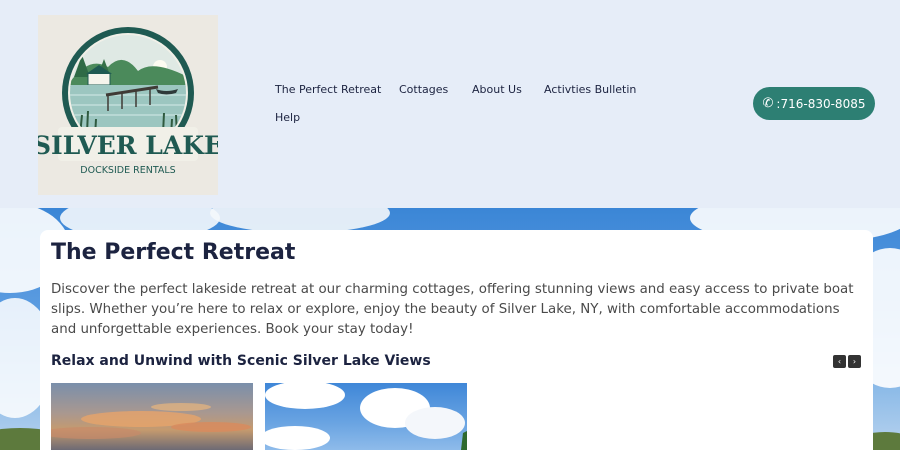  I want to click on gallery-photo-clouds, so click(366, 416).